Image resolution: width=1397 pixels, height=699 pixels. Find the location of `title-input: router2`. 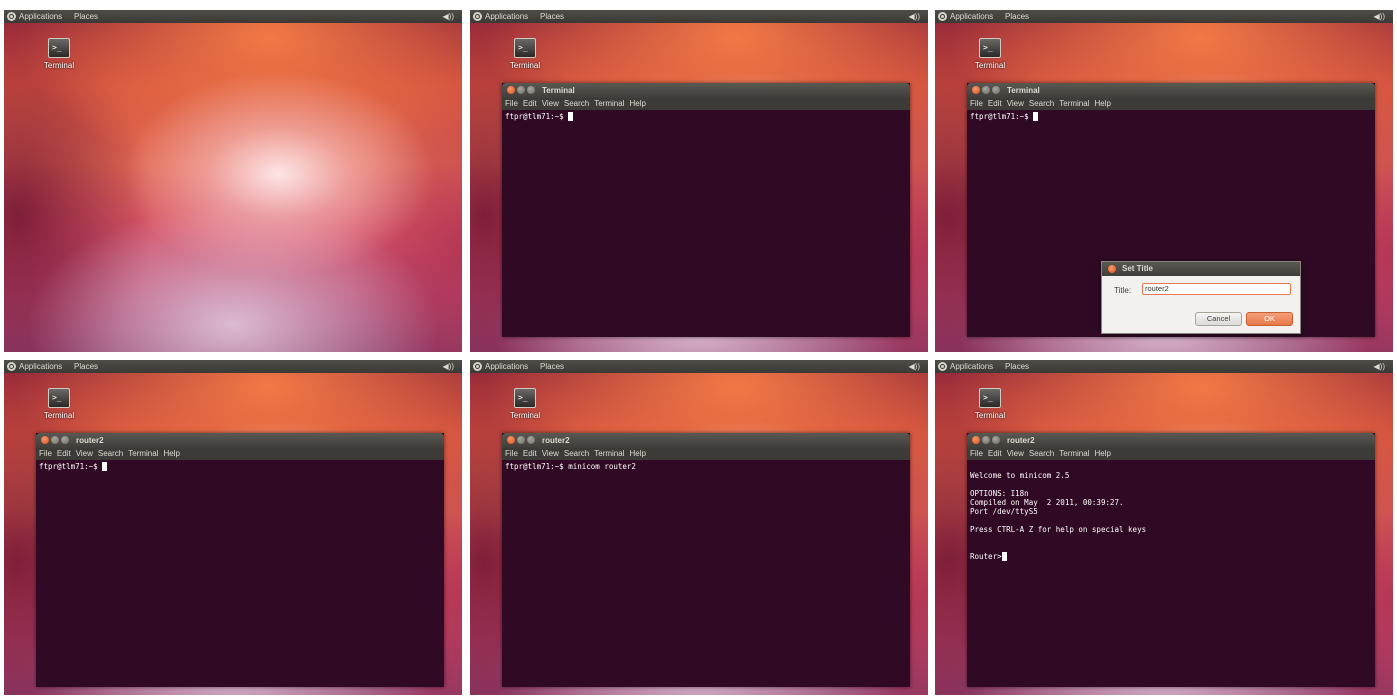

title-input: router2 is located at coordinates (1216, 289).